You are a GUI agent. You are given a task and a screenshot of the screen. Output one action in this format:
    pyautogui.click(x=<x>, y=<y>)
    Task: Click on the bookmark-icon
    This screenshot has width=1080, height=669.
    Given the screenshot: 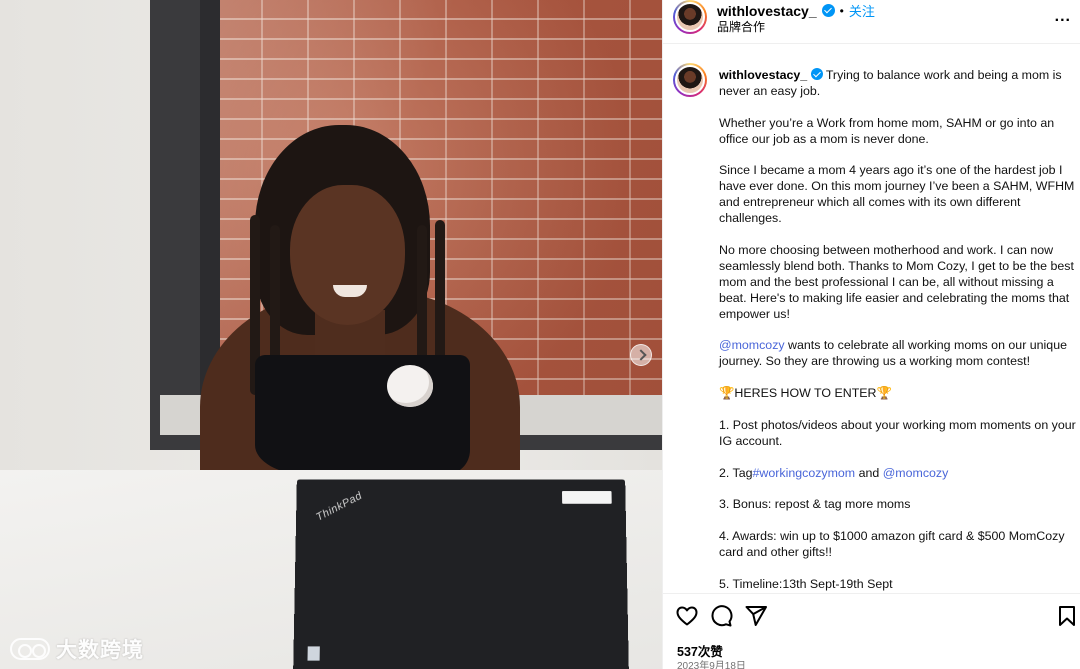 What is the action you would take?
    pyautogui.click(x=1067, y=616)
    